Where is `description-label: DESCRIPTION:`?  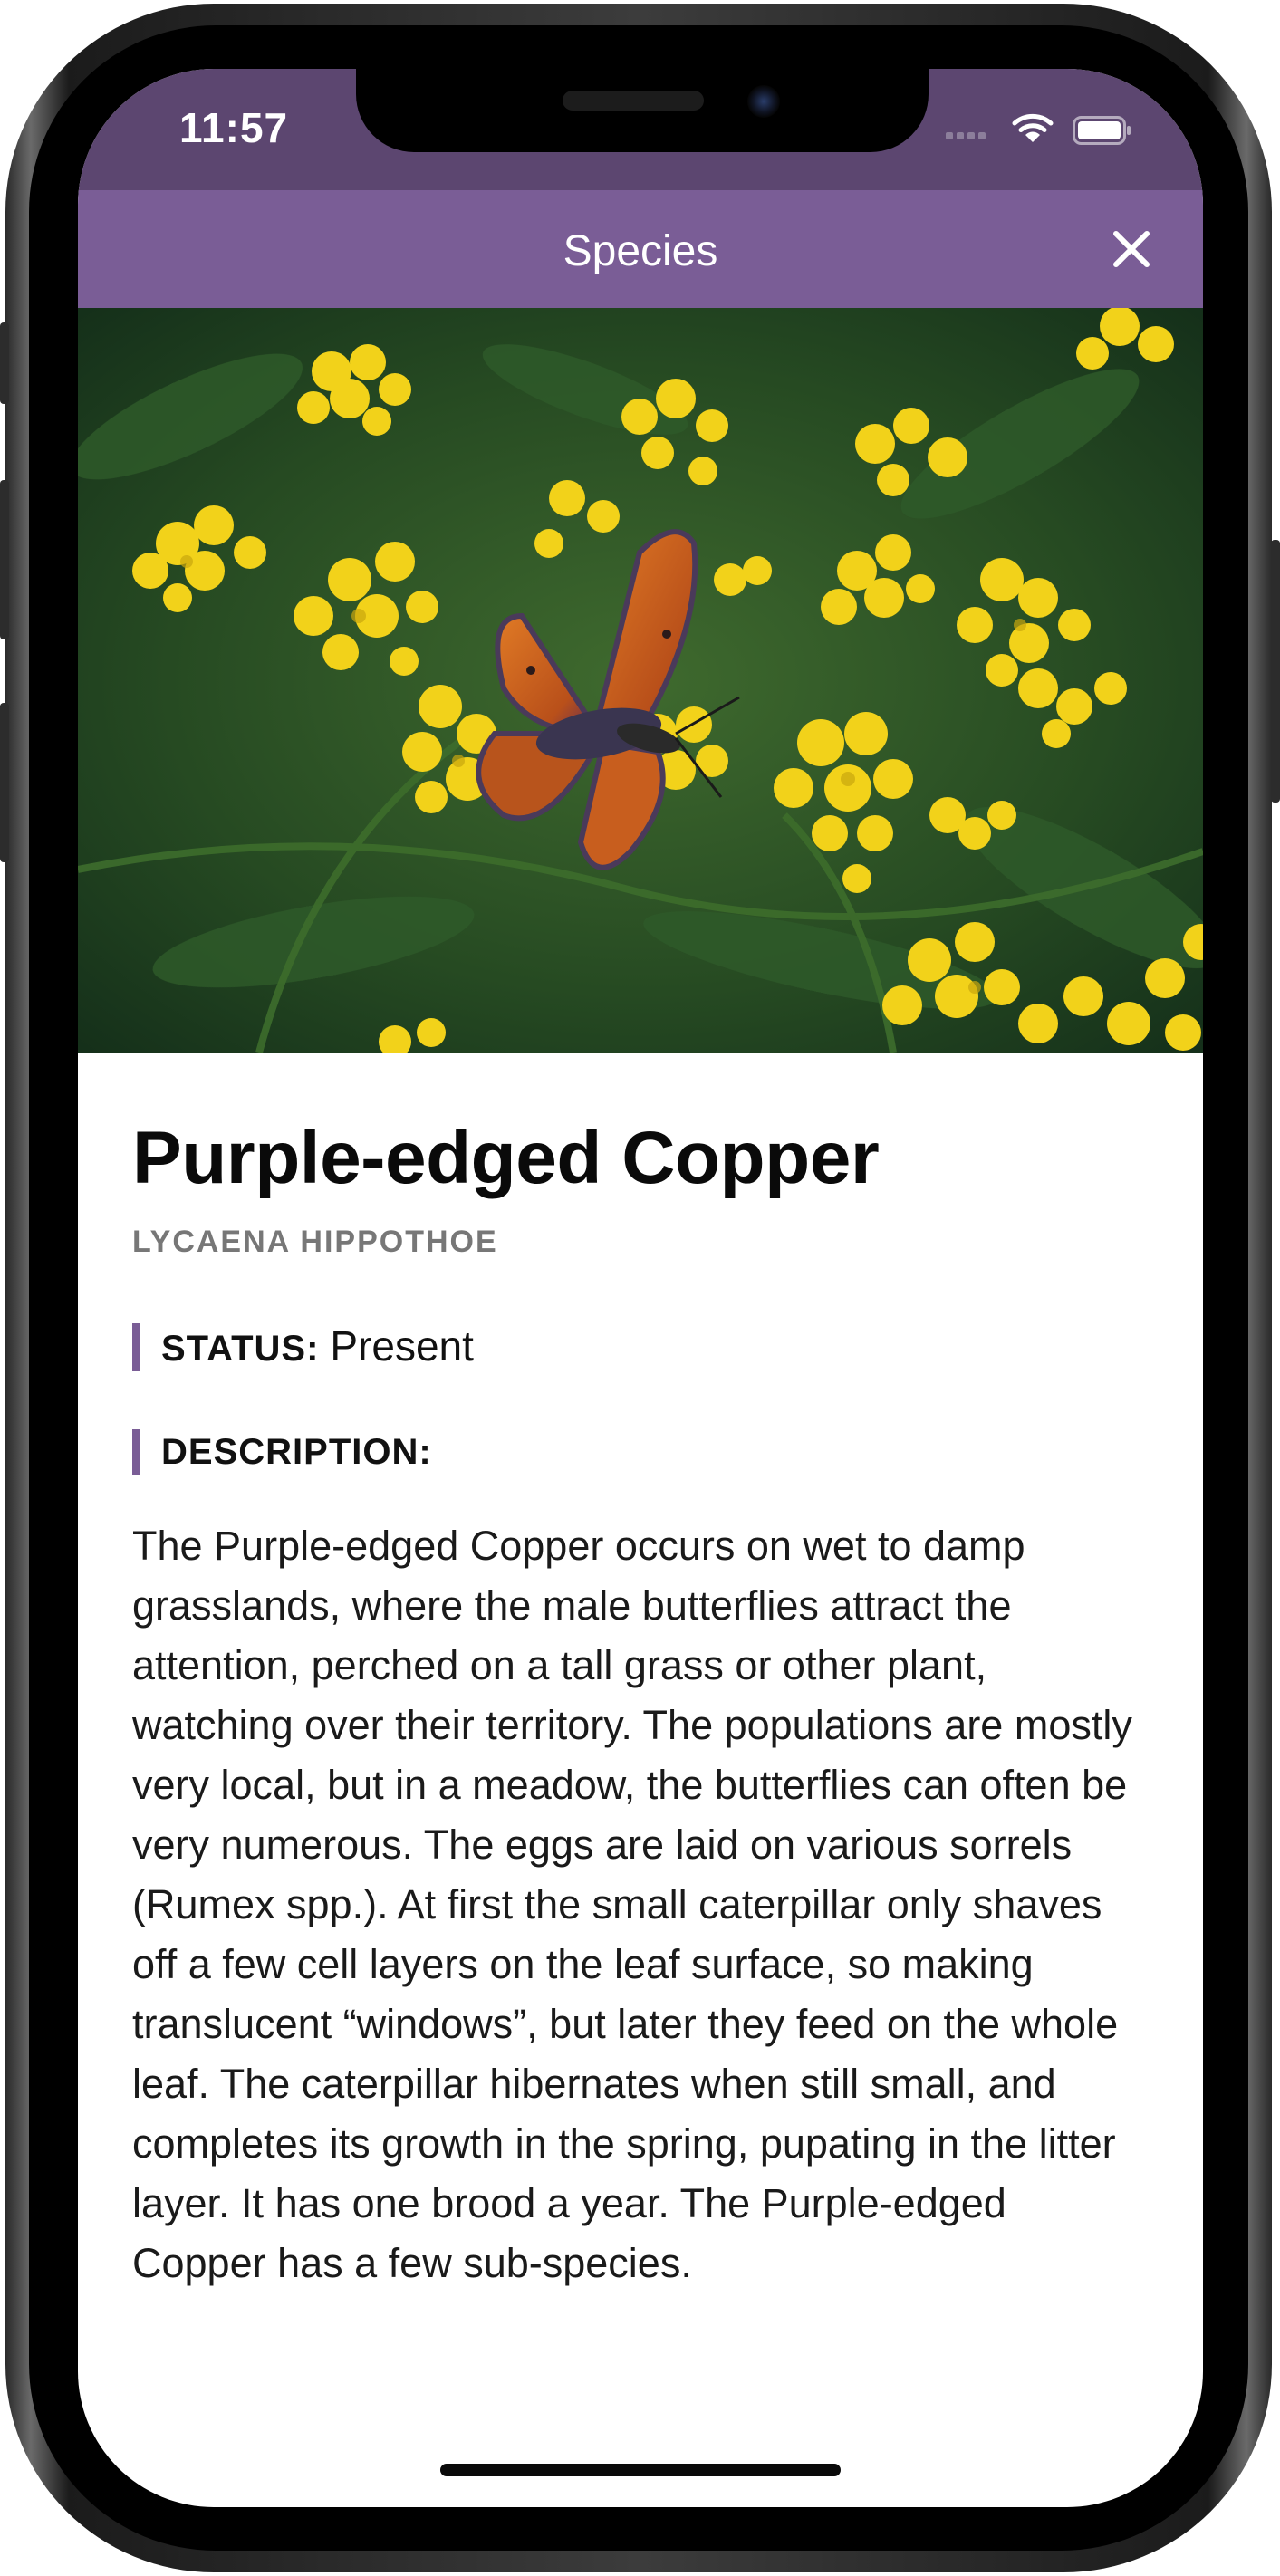 description-label: DESCRIPTION: is located at coordinates (296, 1452).